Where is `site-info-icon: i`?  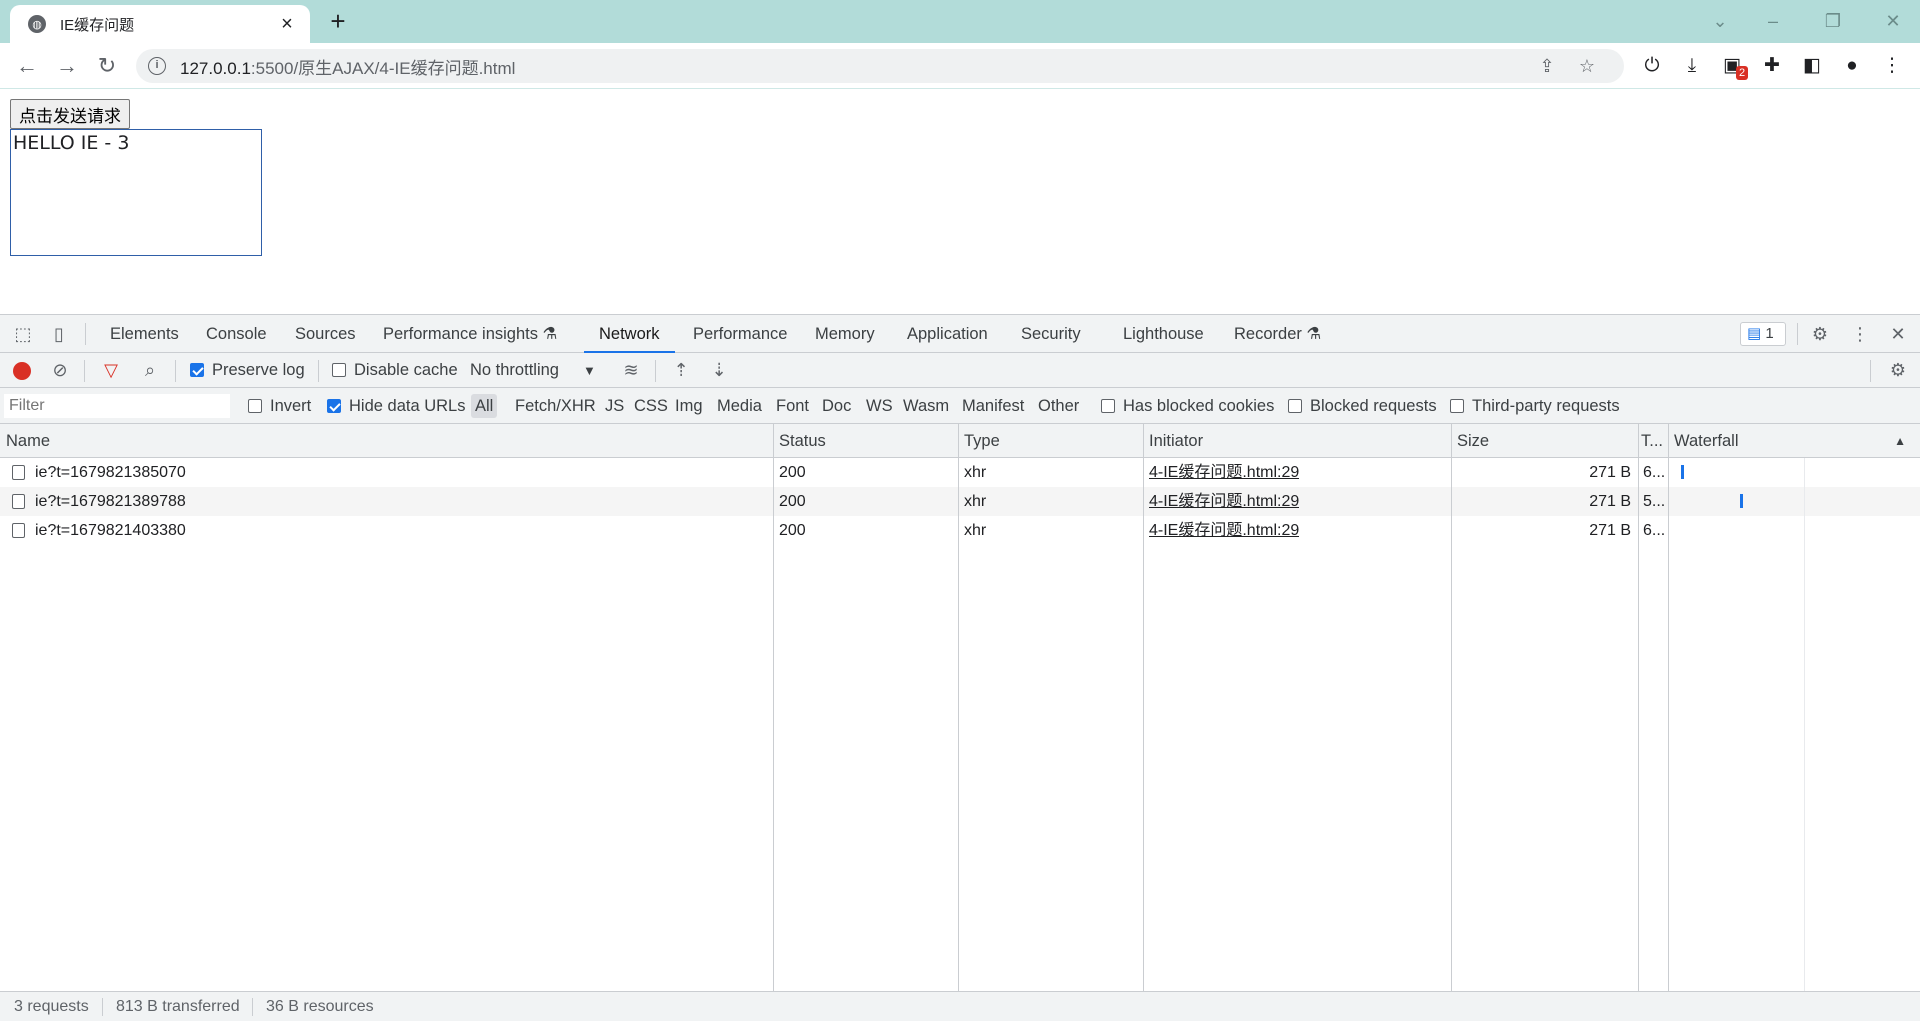 site-info-icon: i is located at coordinates (157, 66).